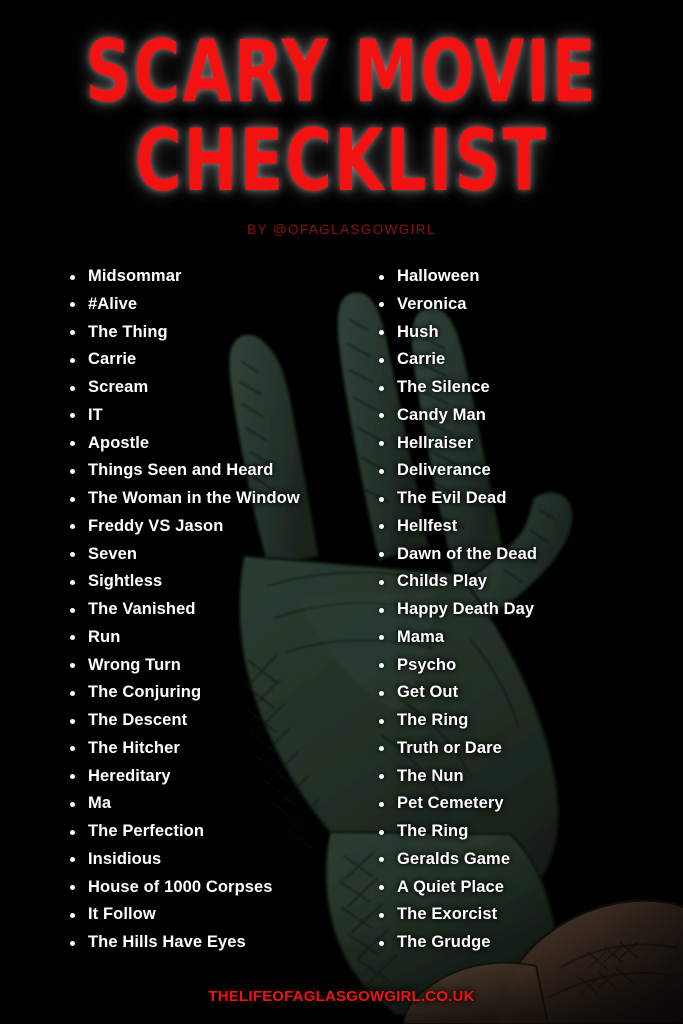 This screenshot has height=1024, width=683. I want to click on movie-list-item: Pet Cemetery, so click(529, 804).